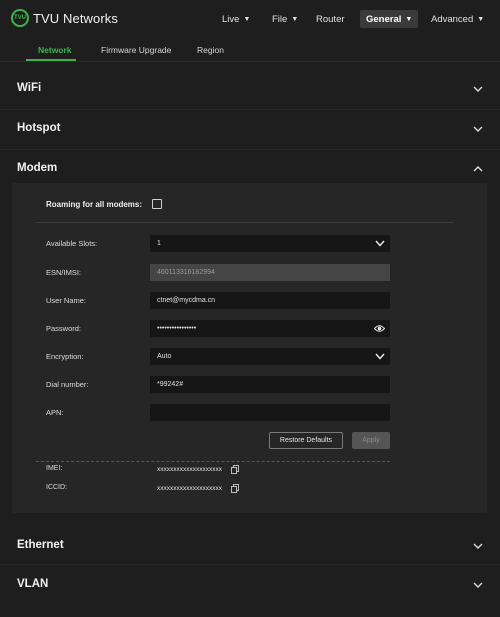 This screenshot has height=617, width=500. Describe the element at coordinates (270, 412) in the screenshot. I see `apn-field` at that location.